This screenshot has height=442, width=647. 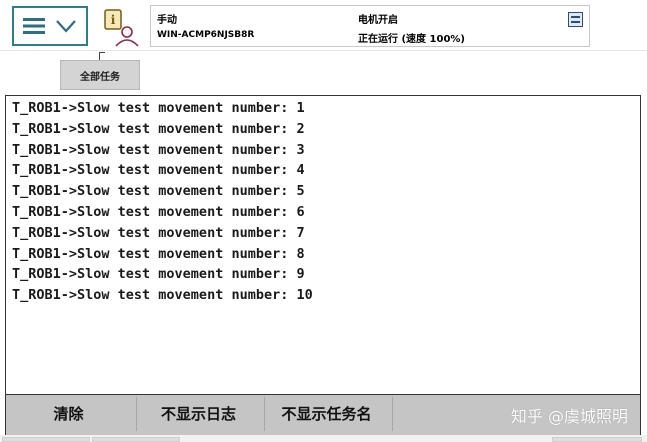 I want to click on log-line: T_ROB1->Slow test movement number: 10, so click(x=162, y=295).